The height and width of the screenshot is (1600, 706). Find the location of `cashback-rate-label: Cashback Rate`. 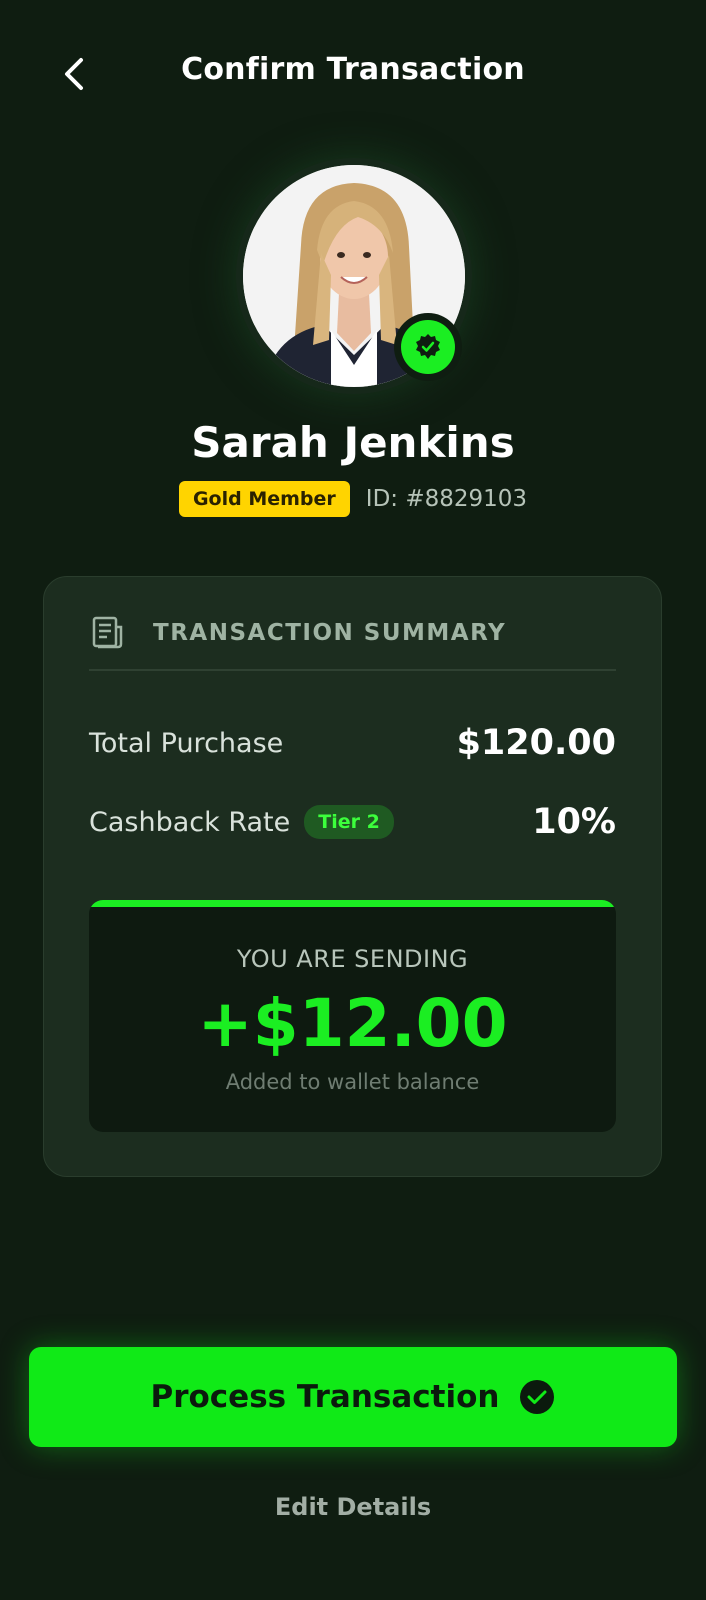

cashback-rate-label: Cashback Rate is located at coordinates (190, 822).